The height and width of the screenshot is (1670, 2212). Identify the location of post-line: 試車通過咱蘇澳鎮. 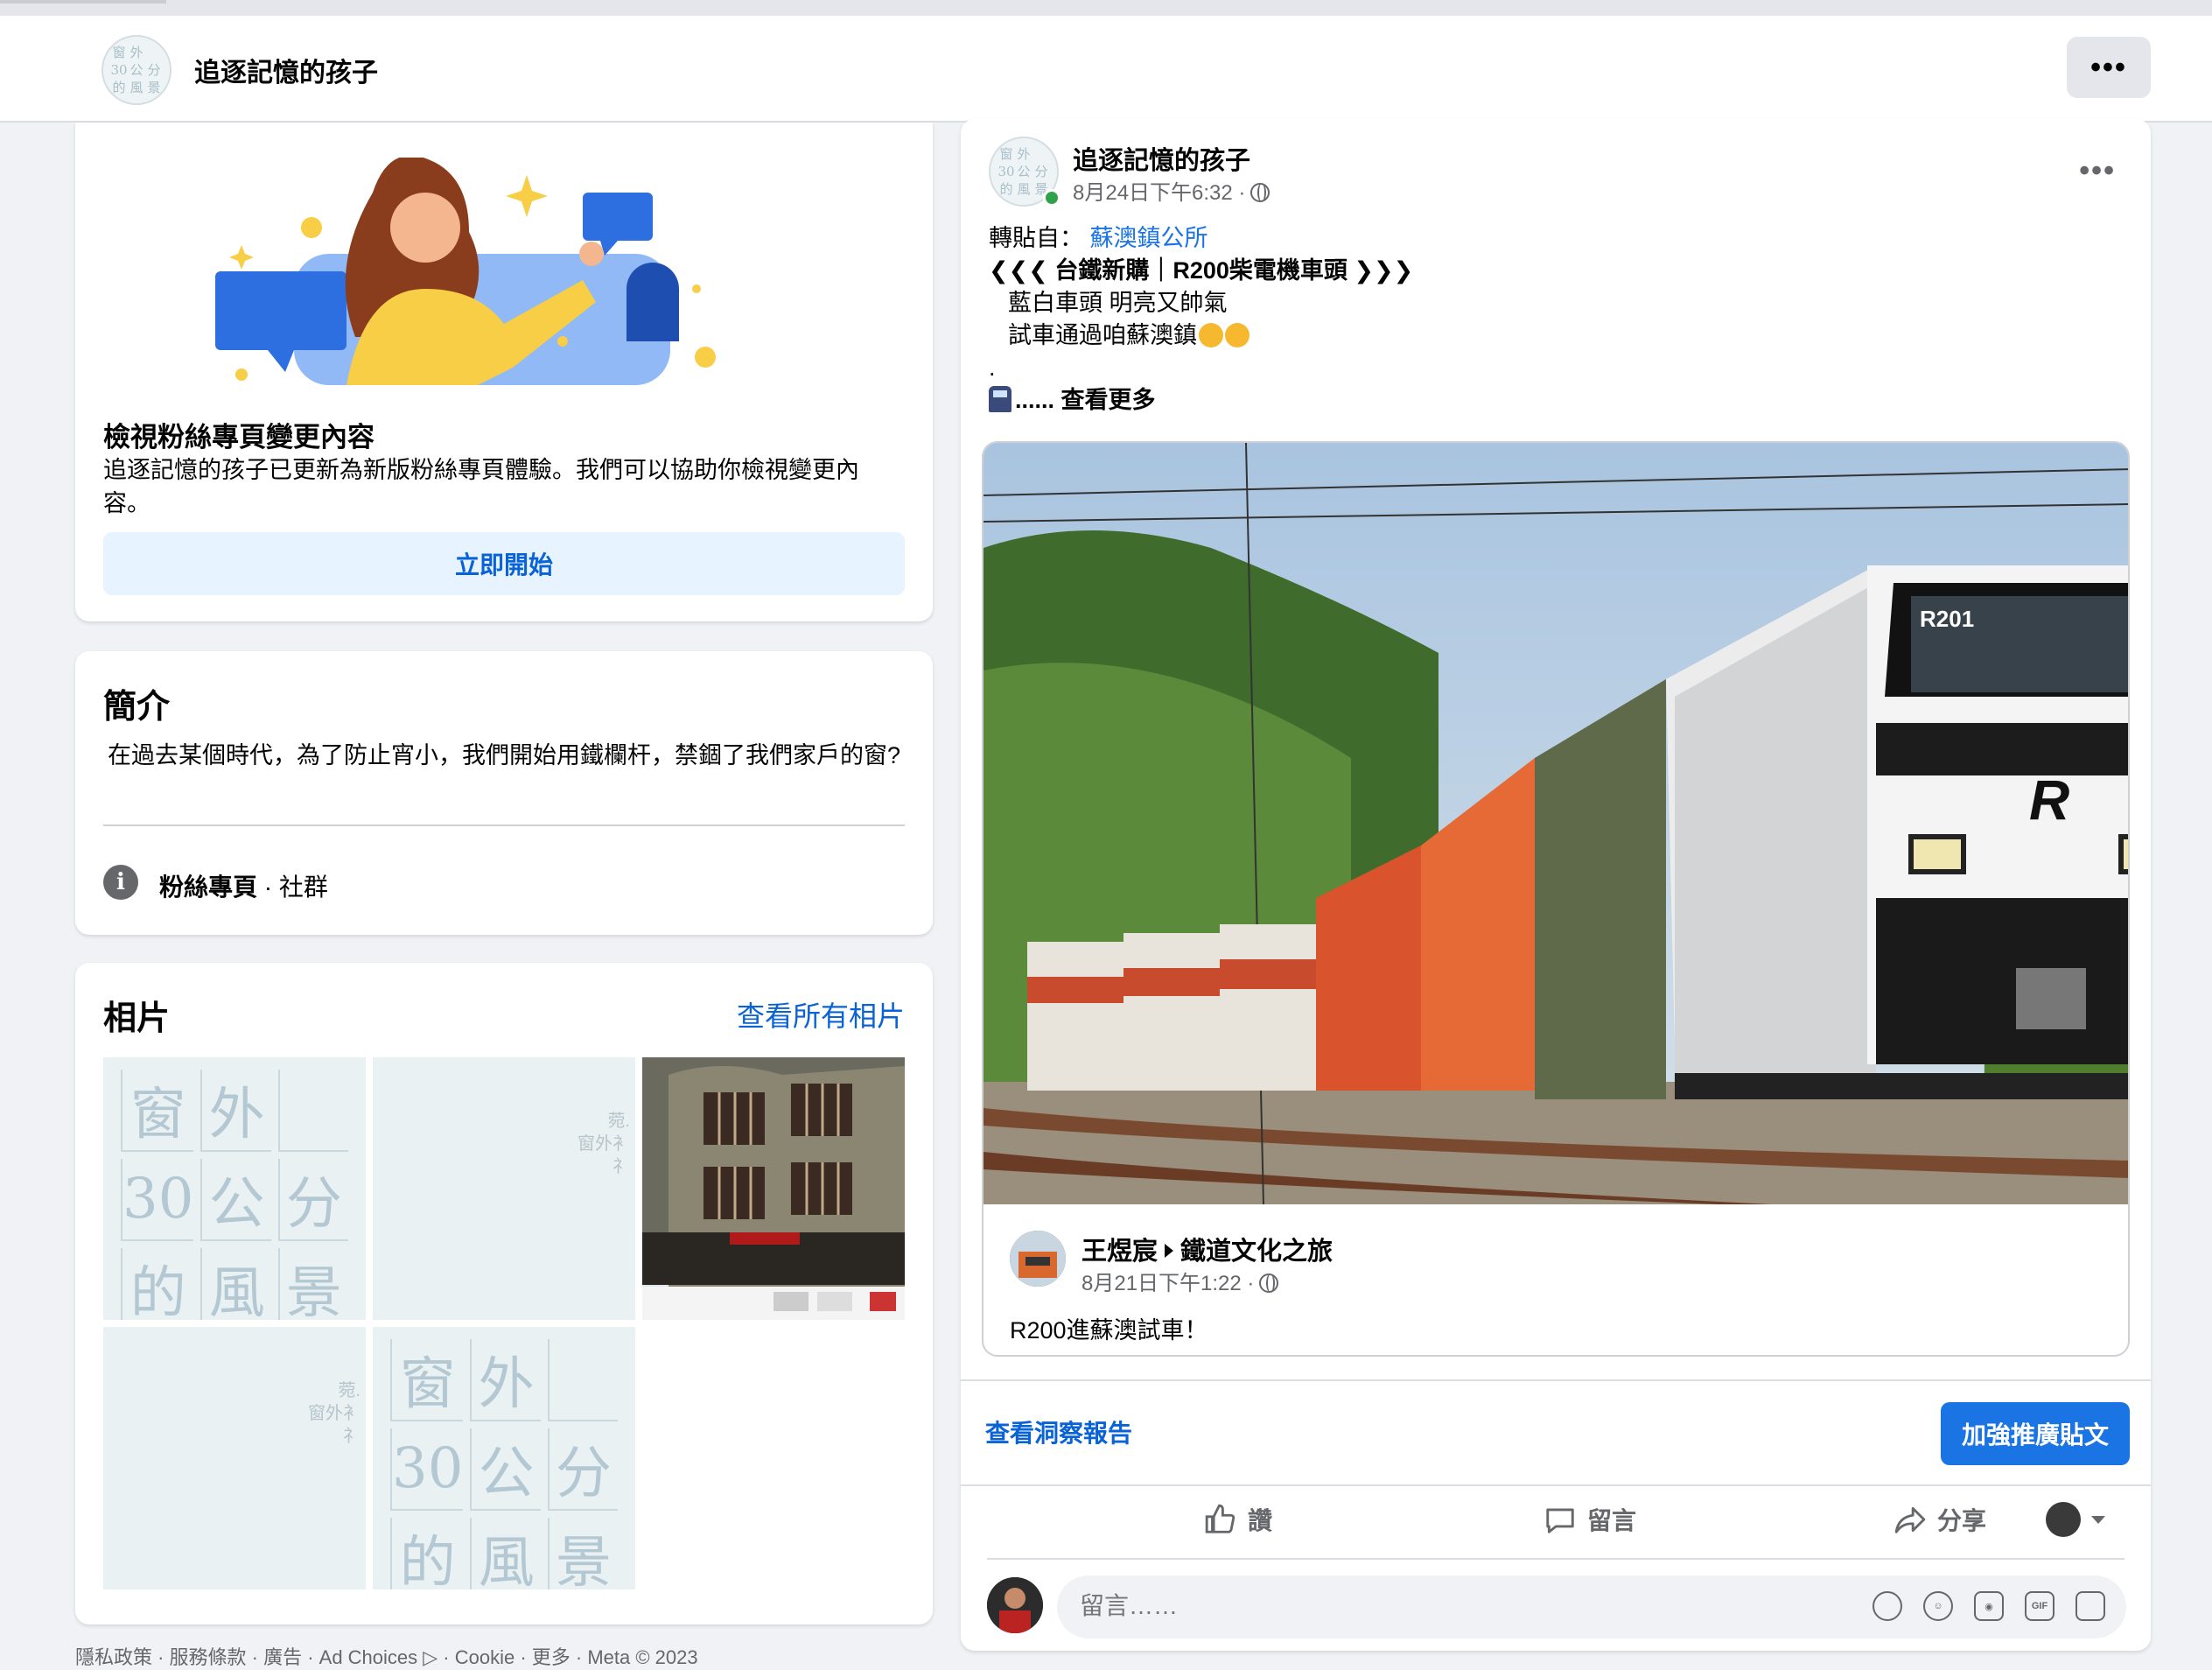
(1102, 335).